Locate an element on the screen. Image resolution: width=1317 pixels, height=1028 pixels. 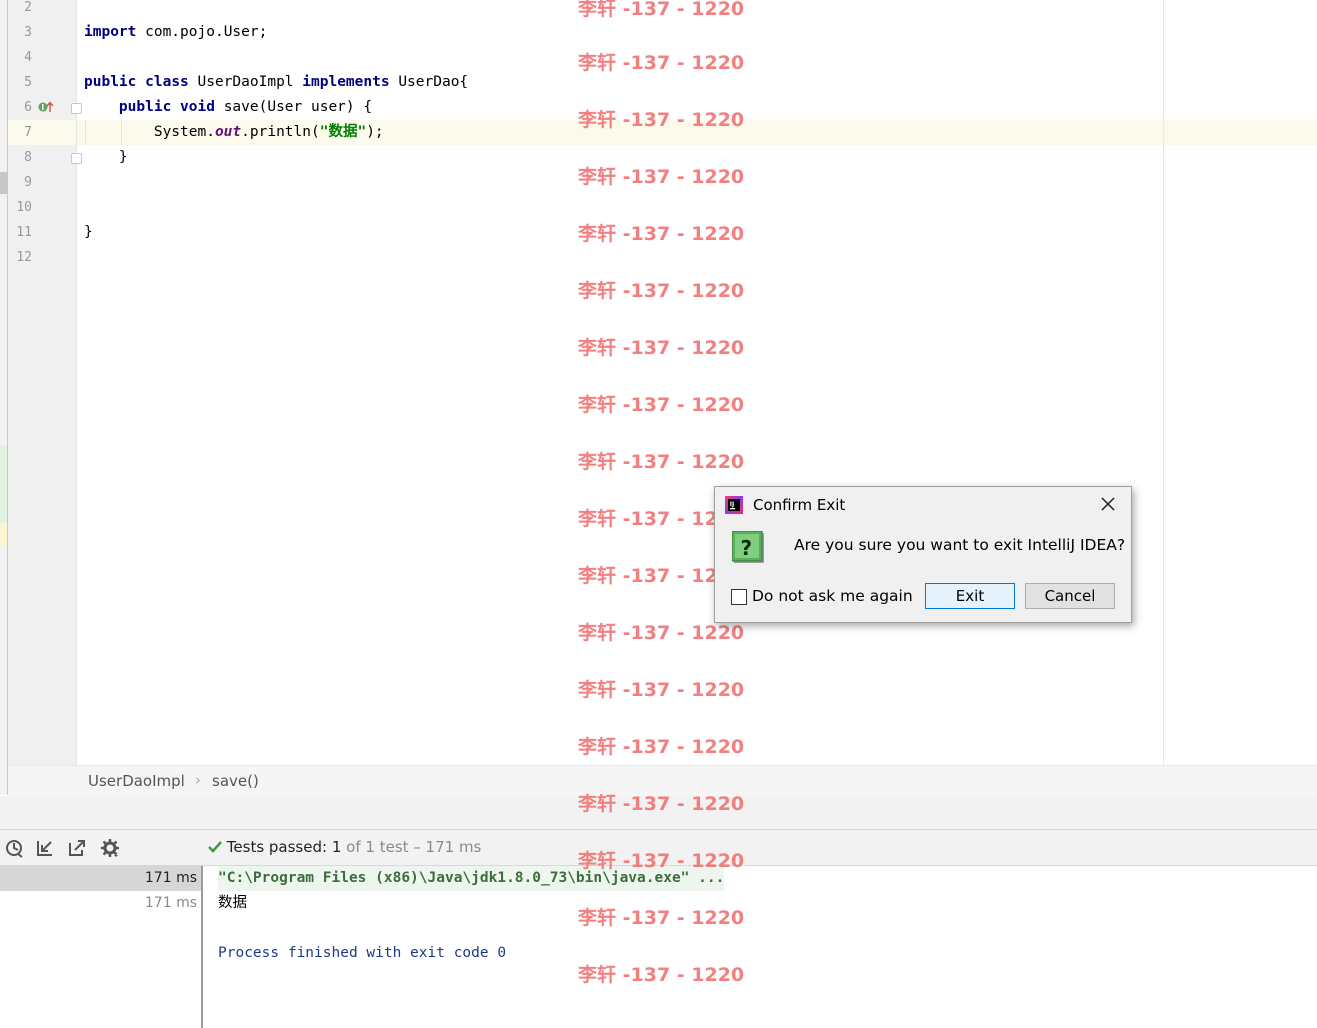
code-line-close-class: } is located at coordinates (88, 232).